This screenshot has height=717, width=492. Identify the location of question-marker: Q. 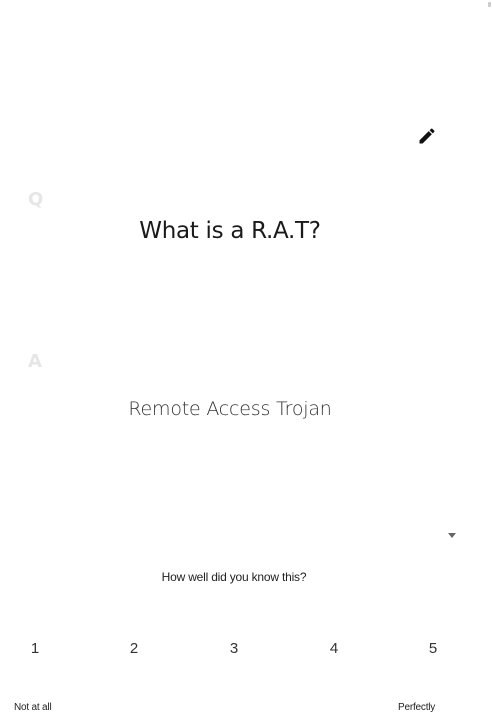
(36, 199).